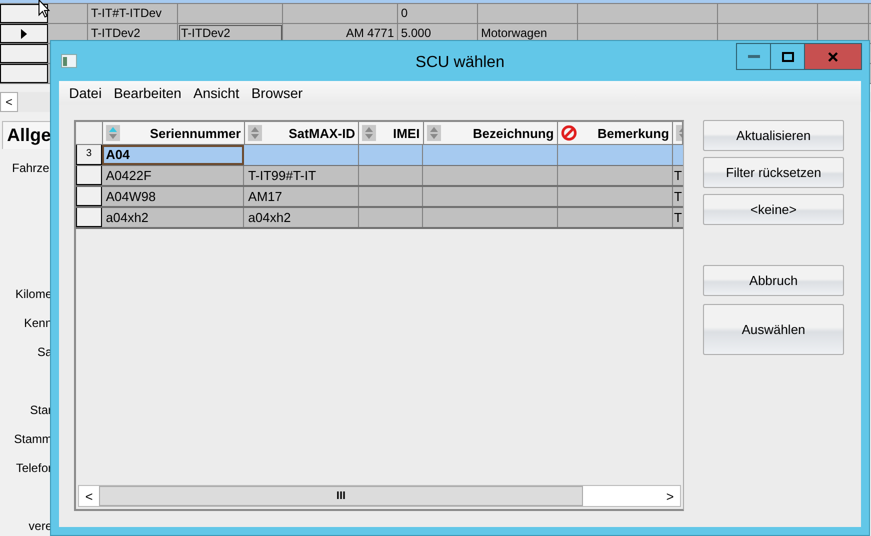 The image size is (871, 536). I want to click on menu-item: Bearbeiten, so click(148, 93).